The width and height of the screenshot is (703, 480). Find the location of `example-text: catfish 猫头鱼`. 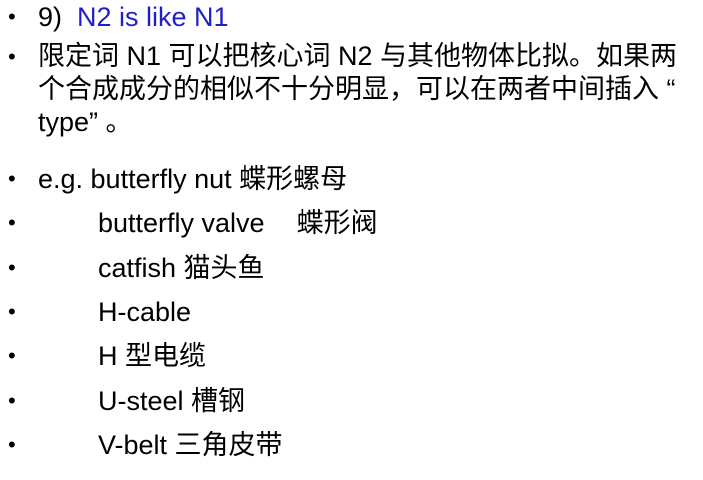

example-text: catfish 猫头鱼 is located at coordinates (181, 268).